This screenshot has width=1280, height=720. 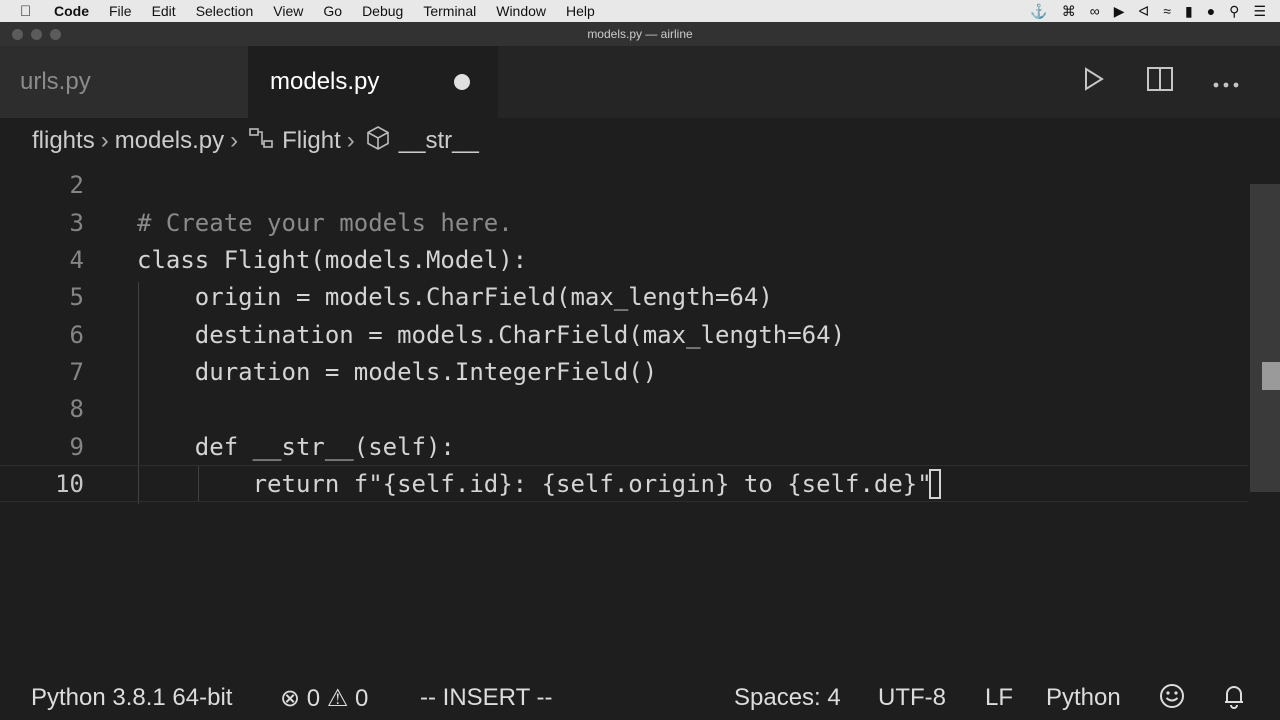 I want to click on split-editor-icon, so click(x=1160, y=82).